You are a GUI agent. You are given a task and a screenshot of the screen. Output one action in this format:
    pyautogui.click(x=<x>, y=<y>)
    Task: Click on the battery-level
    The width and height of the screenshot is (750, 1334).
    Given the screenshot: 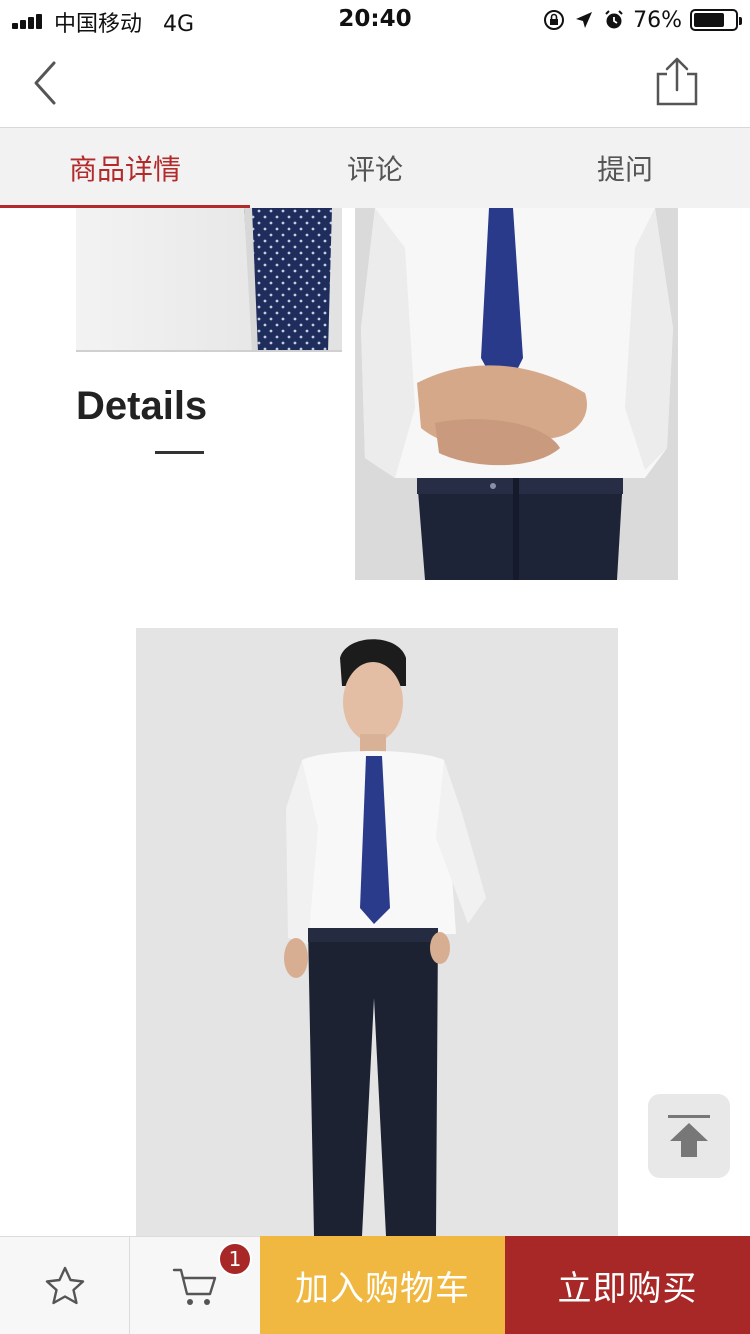 What is the action you would take?
    pyautogui.click(x=709, y=20)
    